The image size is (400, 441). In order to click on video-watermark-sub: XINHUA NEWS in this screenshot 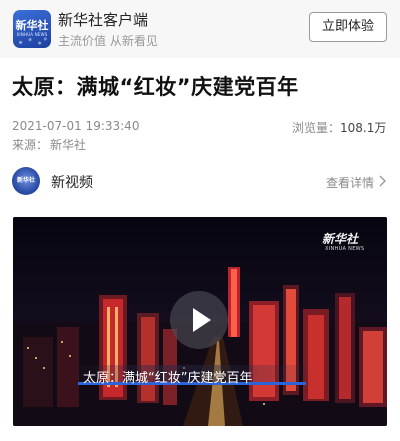, I will do `click(345, 249)`.